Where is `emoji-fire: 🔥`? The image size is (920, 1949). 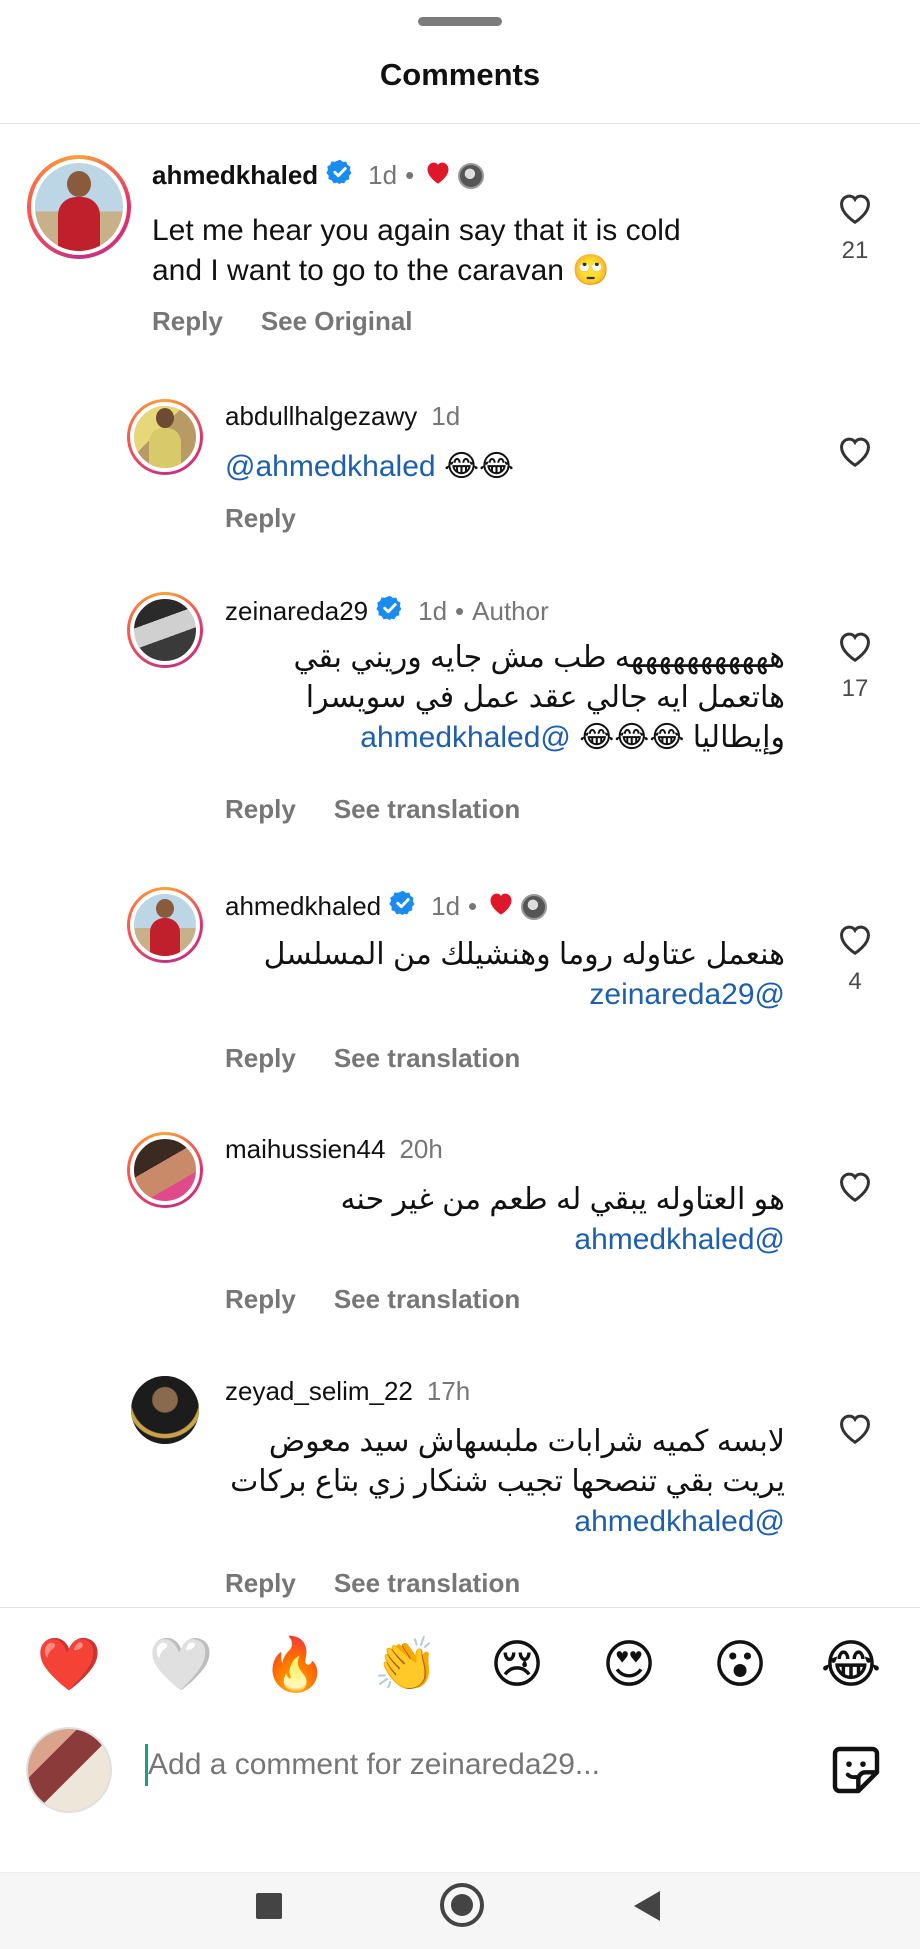 emoji-fire: 🔥 is located at coordinates (295, 1665).